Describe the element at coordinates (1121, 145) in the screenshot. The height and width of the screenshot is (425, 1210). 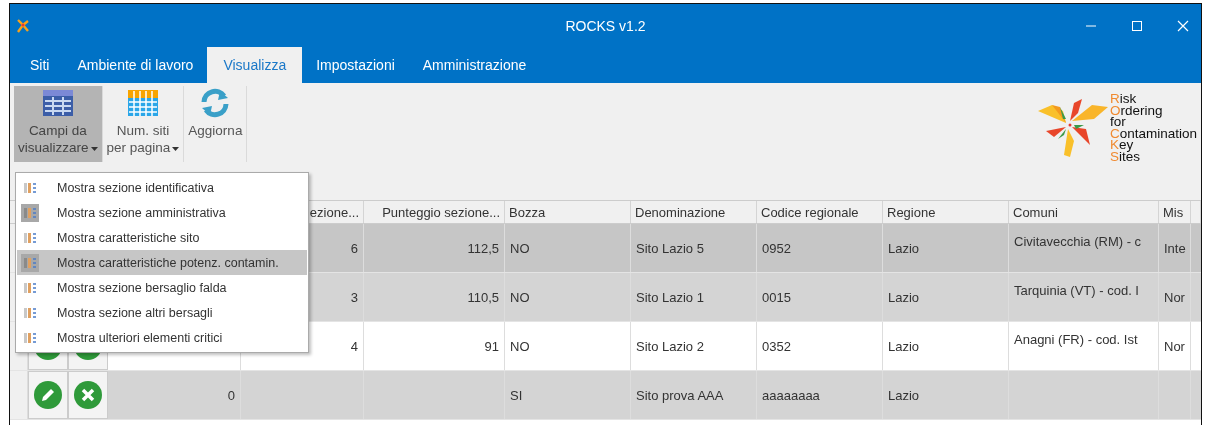
I see `logo-text: Key` at that location.